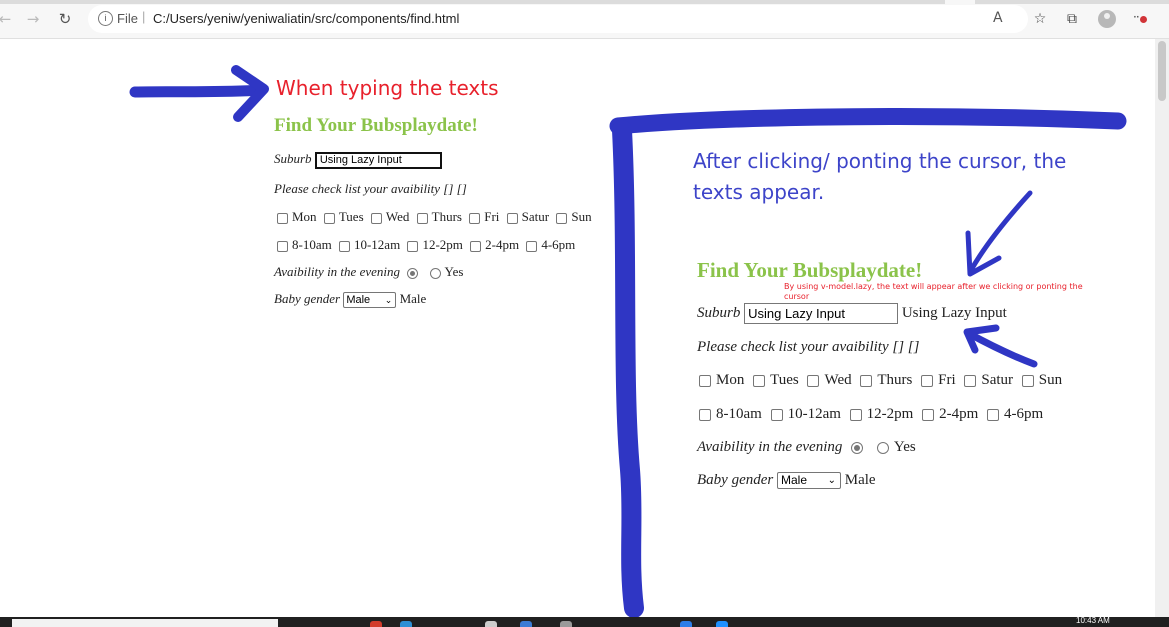 The image size is (1169, 627). Describe the element at coordinates (1072, 19) in the screenshot. I see `collections-icon: ⧉` at that location.